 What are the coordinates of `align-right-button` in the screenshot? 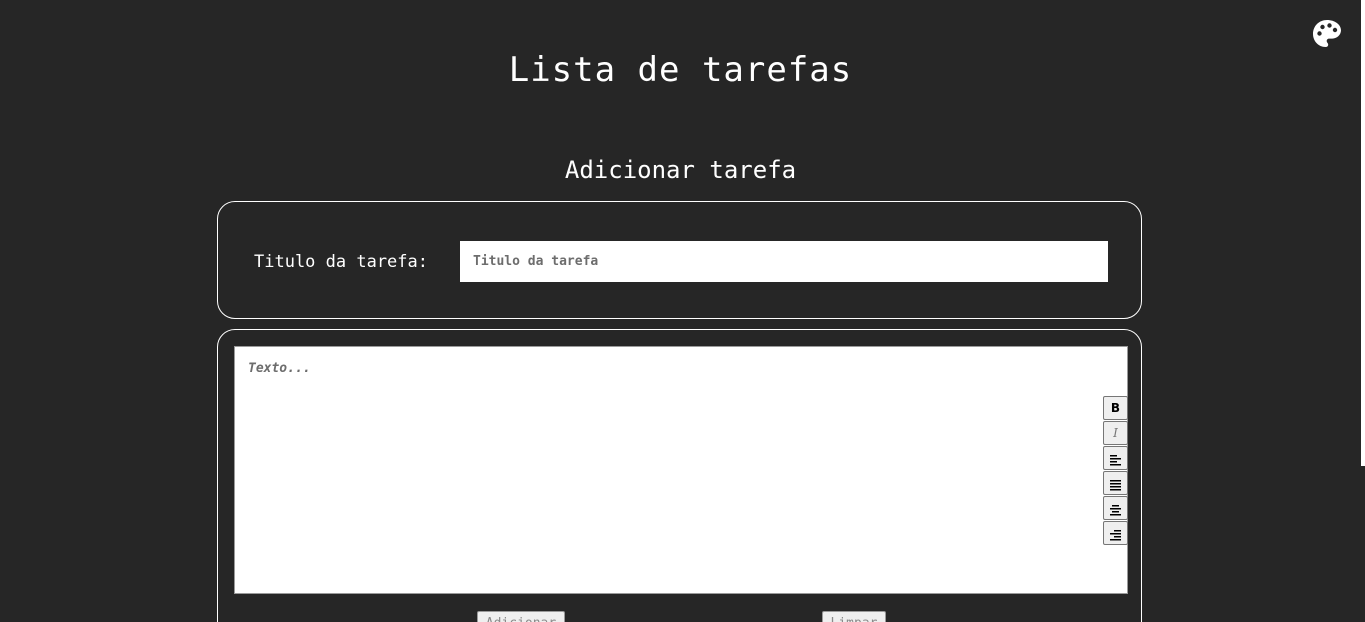 It's located at (1115, 533).